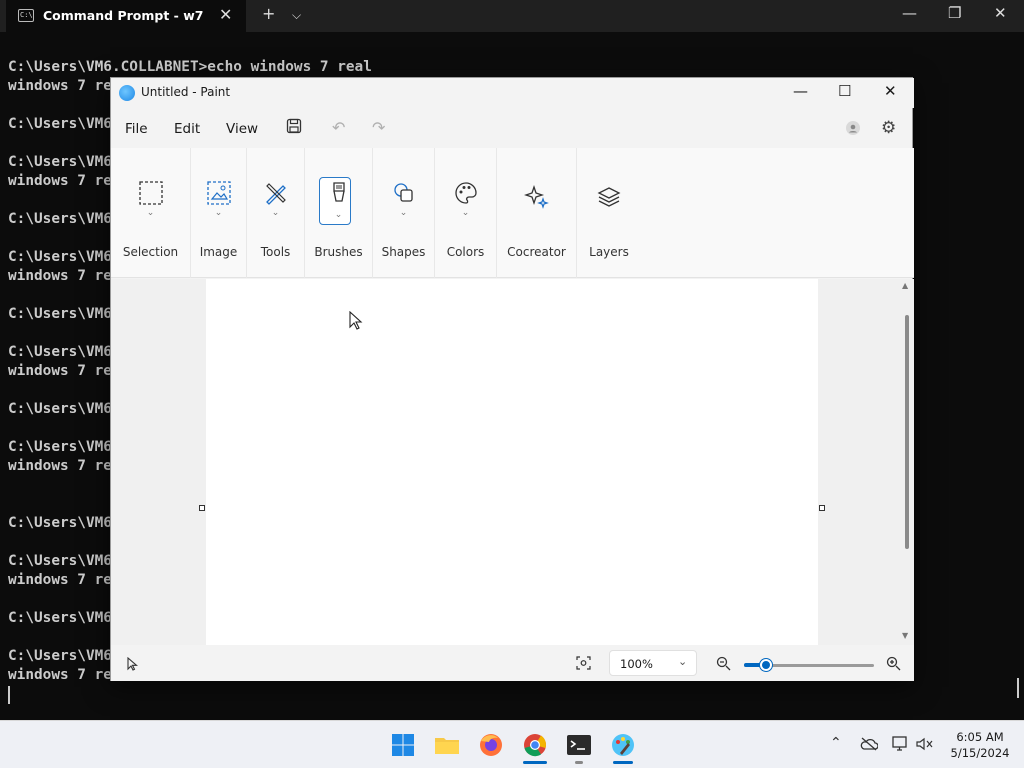  Describe the element at coordinates (579, 762) in the screenshot. I see `terminal-running-indicator` at that location.